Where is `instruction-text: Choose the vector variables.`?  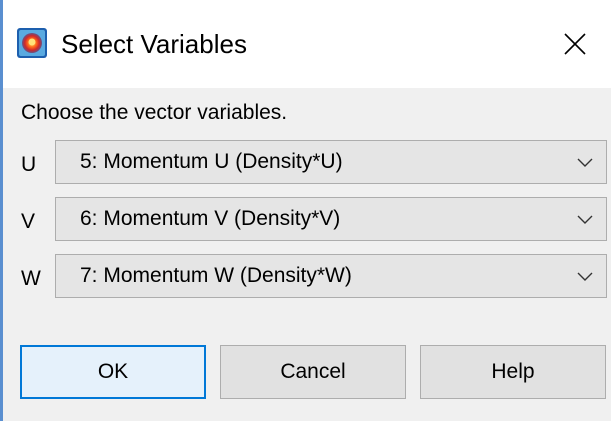 instruction-text: Choose the vector variables. is located at coordinates (154, 112).